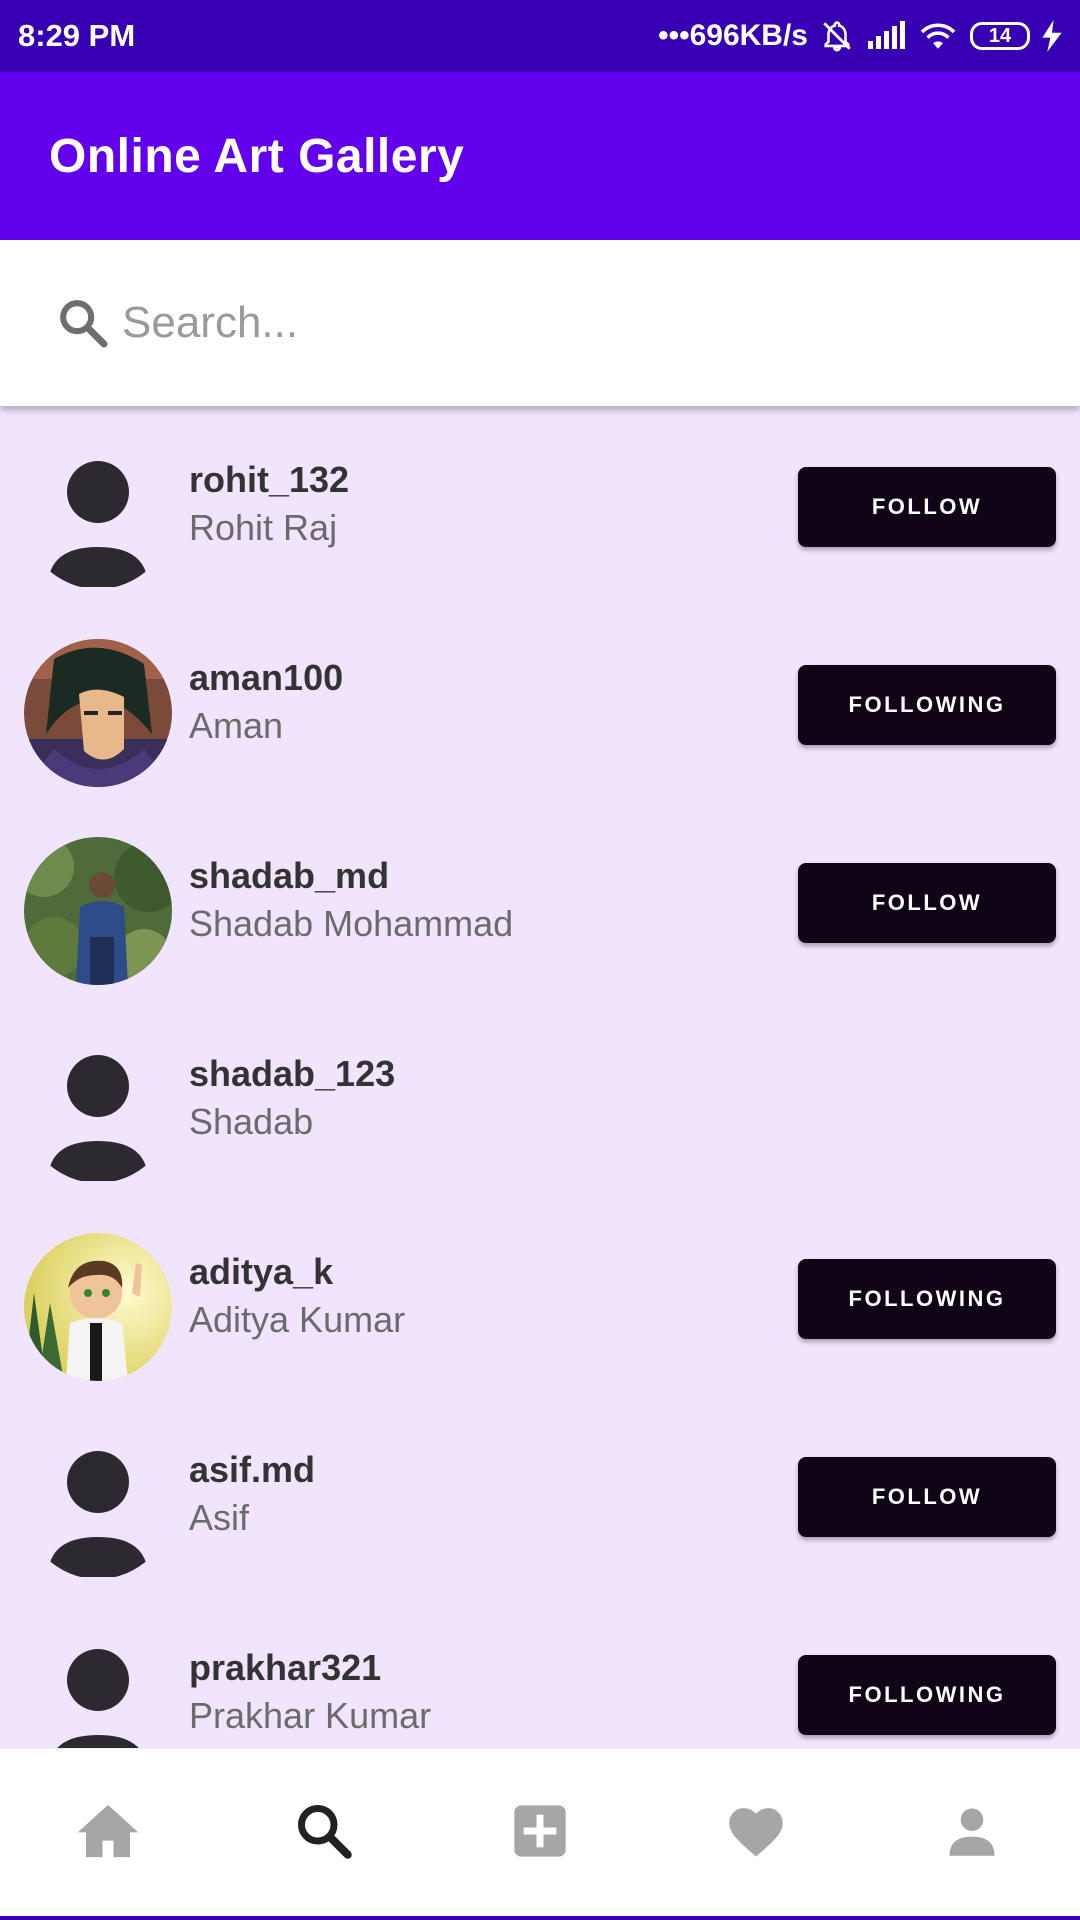  What do you see at coordinates (540, 901) in the screenshot?
I see `list-item: shadab_md Shadab Mohammad FOLLOW` at bounding box center [540, 901].